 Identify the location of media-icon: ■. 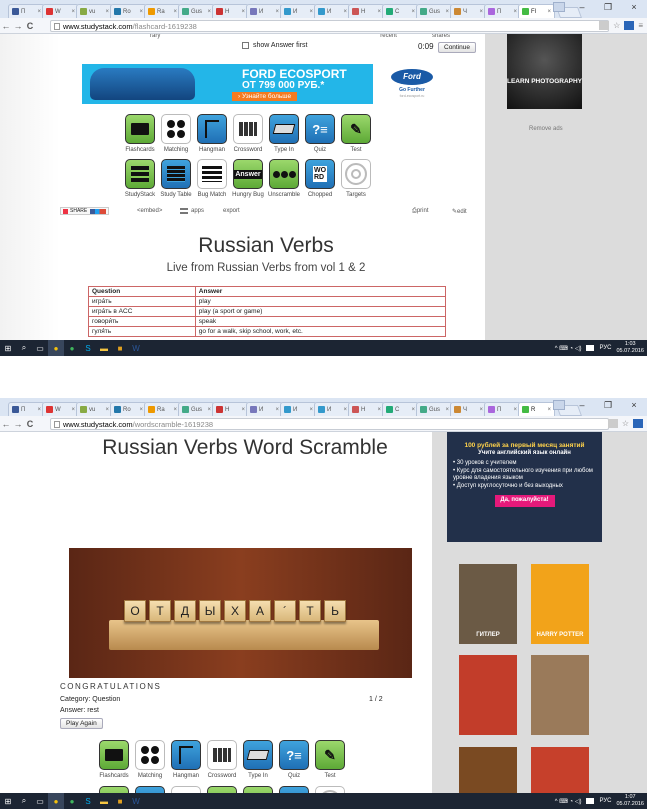
(120, 801).